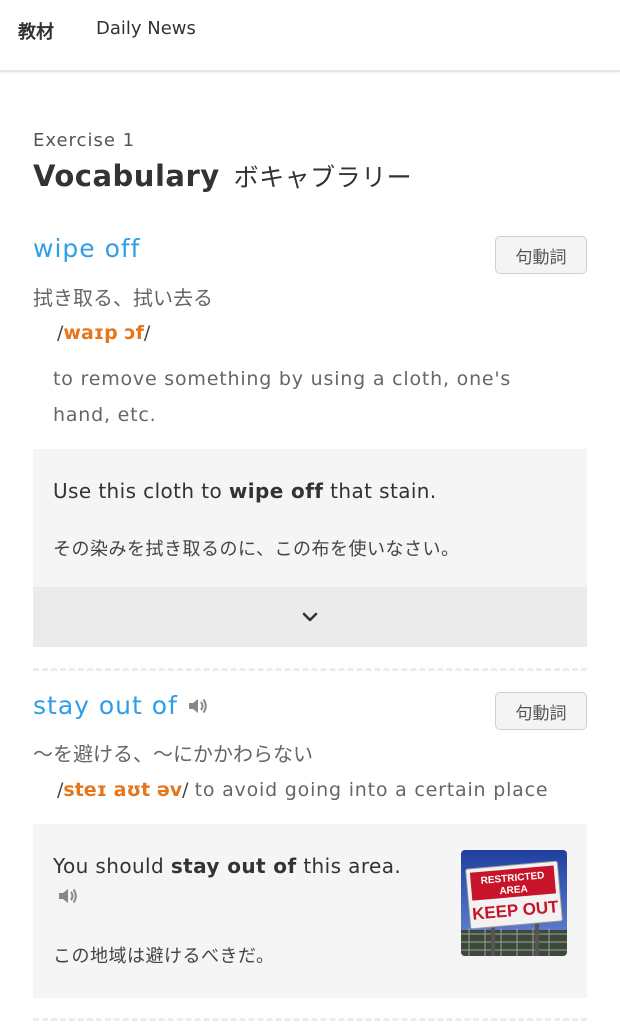 This screenshot has width=620, height=1024. I want to click on top-nav: 教材 Daily News, so click(310, 36).